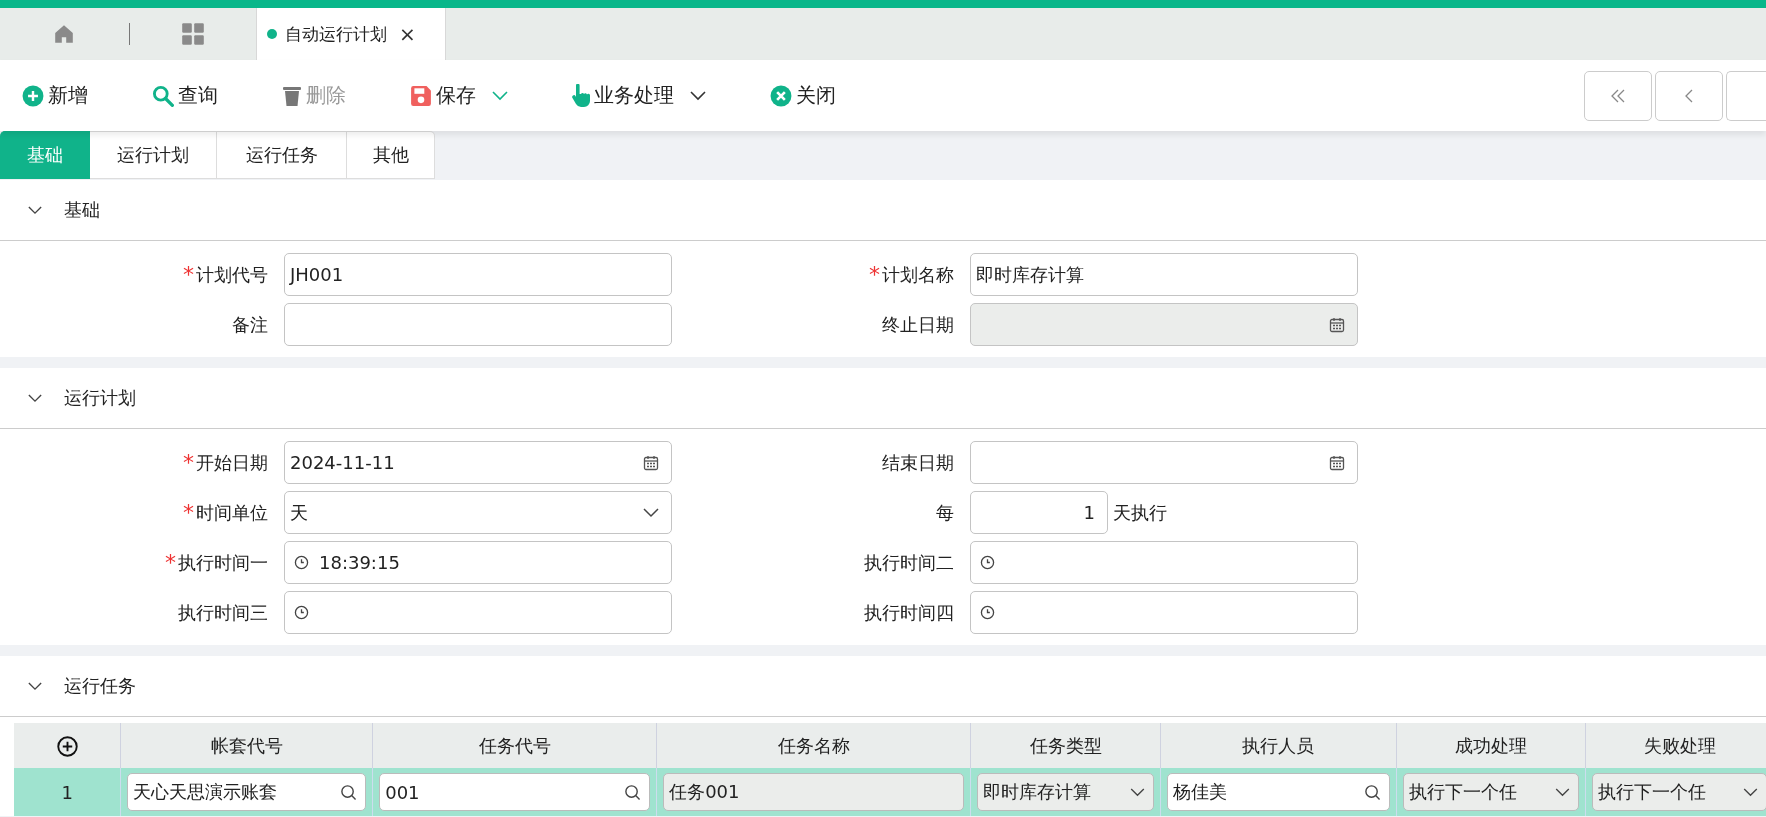 The width and height of the screenshot is (1766, 817). Describe the element at coordinates (581, 95) in the screenshot. I see `pointing-hand-icon` at that location.